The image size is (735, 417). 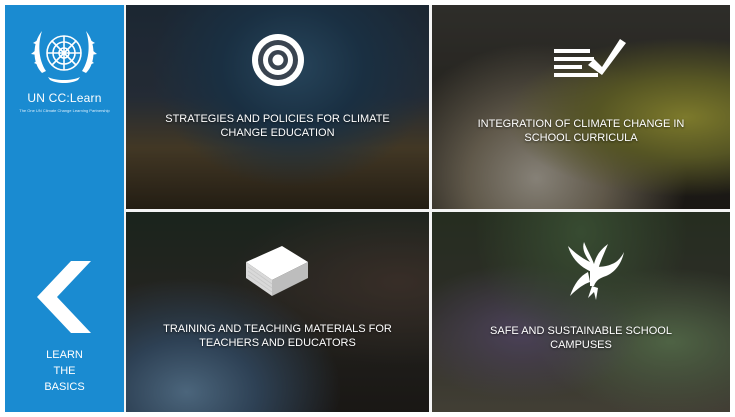 I want to click on tile-title-line: CHANGE EDUCATION, so click(x=277, y=133).